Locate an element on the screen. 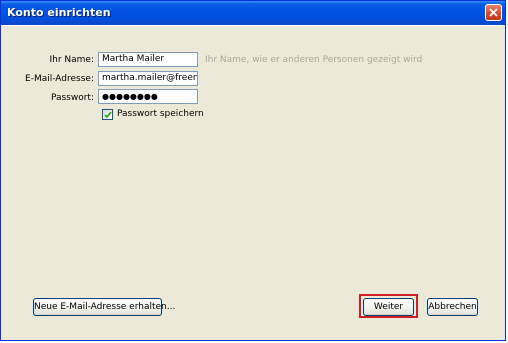  next-button: Weiter is located at coordinates (388, 307).